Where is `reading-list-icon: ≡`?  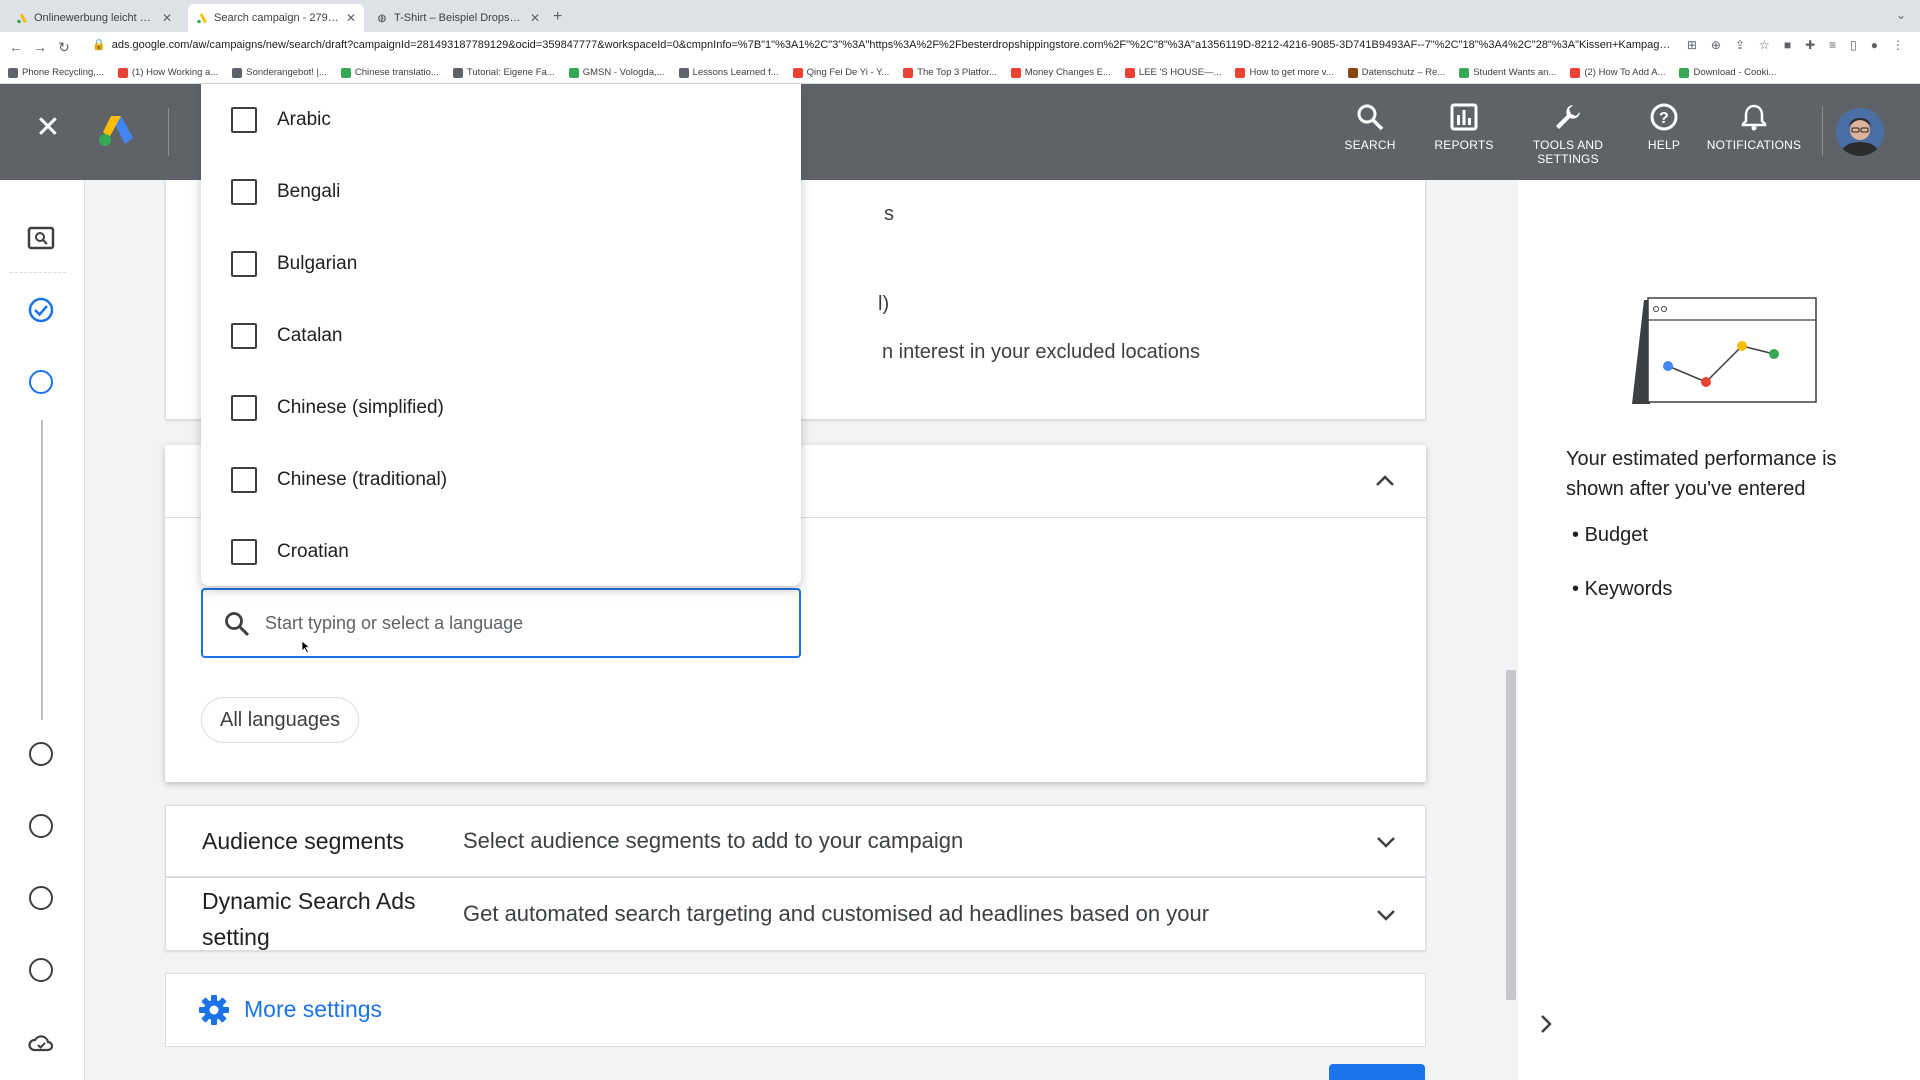
reading-list-icon: ≡ is located at coordinates (1832, 45).